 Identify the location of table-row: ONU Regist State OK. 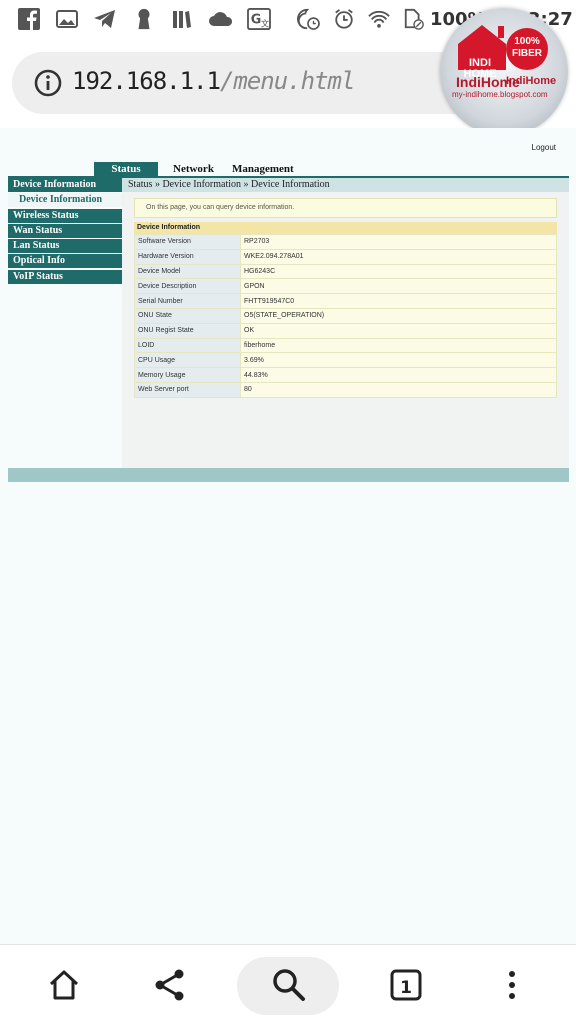
(345, 330).